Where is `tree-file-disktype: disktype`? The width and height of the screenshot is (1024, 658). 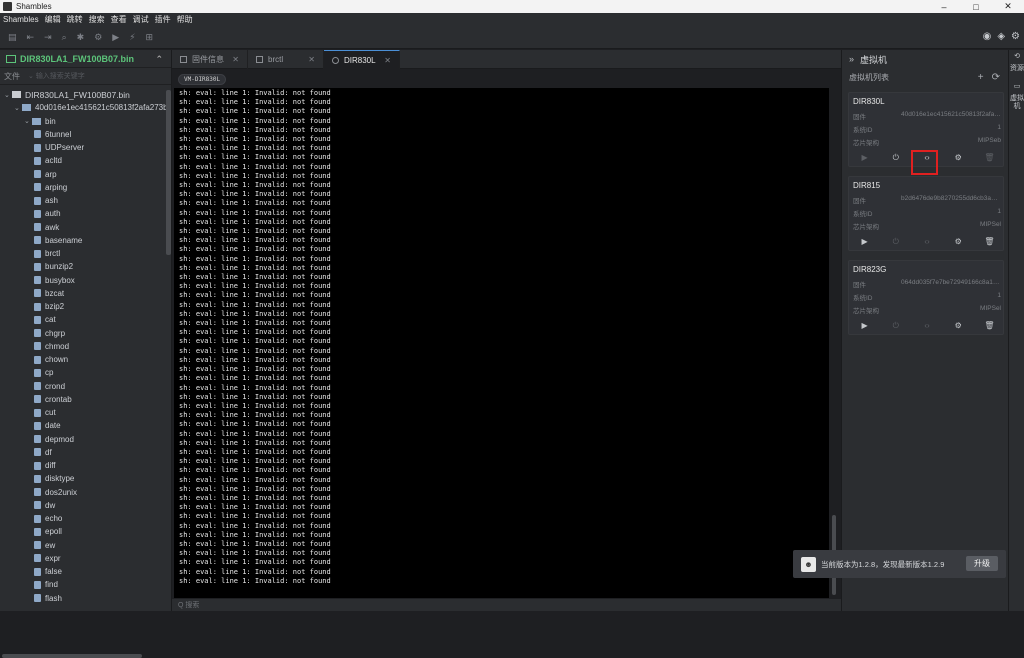
tree-file-disktype: disktype is located at coordinates (83, 478).